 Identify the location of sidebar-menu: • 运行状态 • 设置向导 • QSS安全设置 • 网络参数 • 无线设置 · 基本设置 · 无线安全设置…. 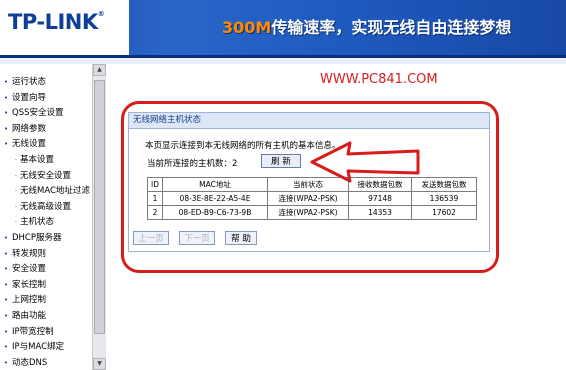
(46, 217).